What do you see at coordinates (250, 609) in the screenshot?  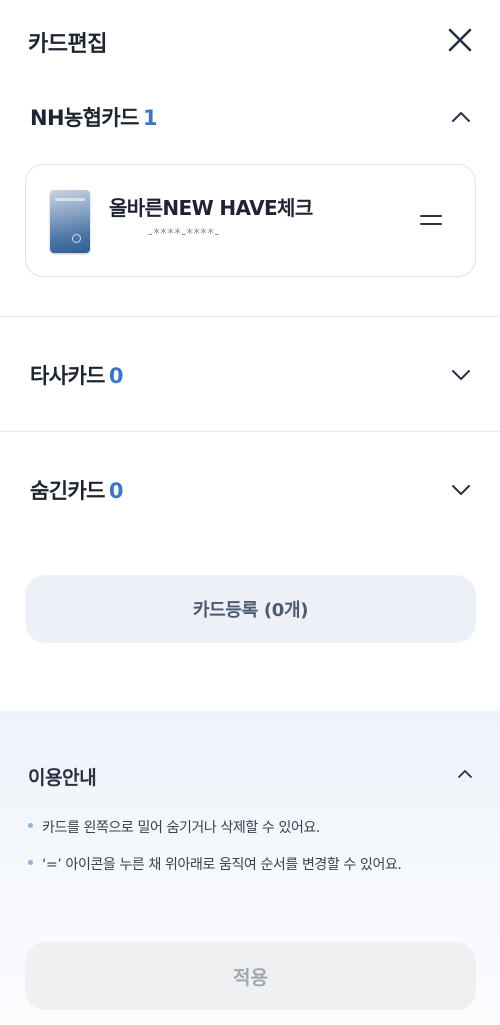 I see `register-card-button: 카드등록 (0개)` at bounding box center [250, 609].